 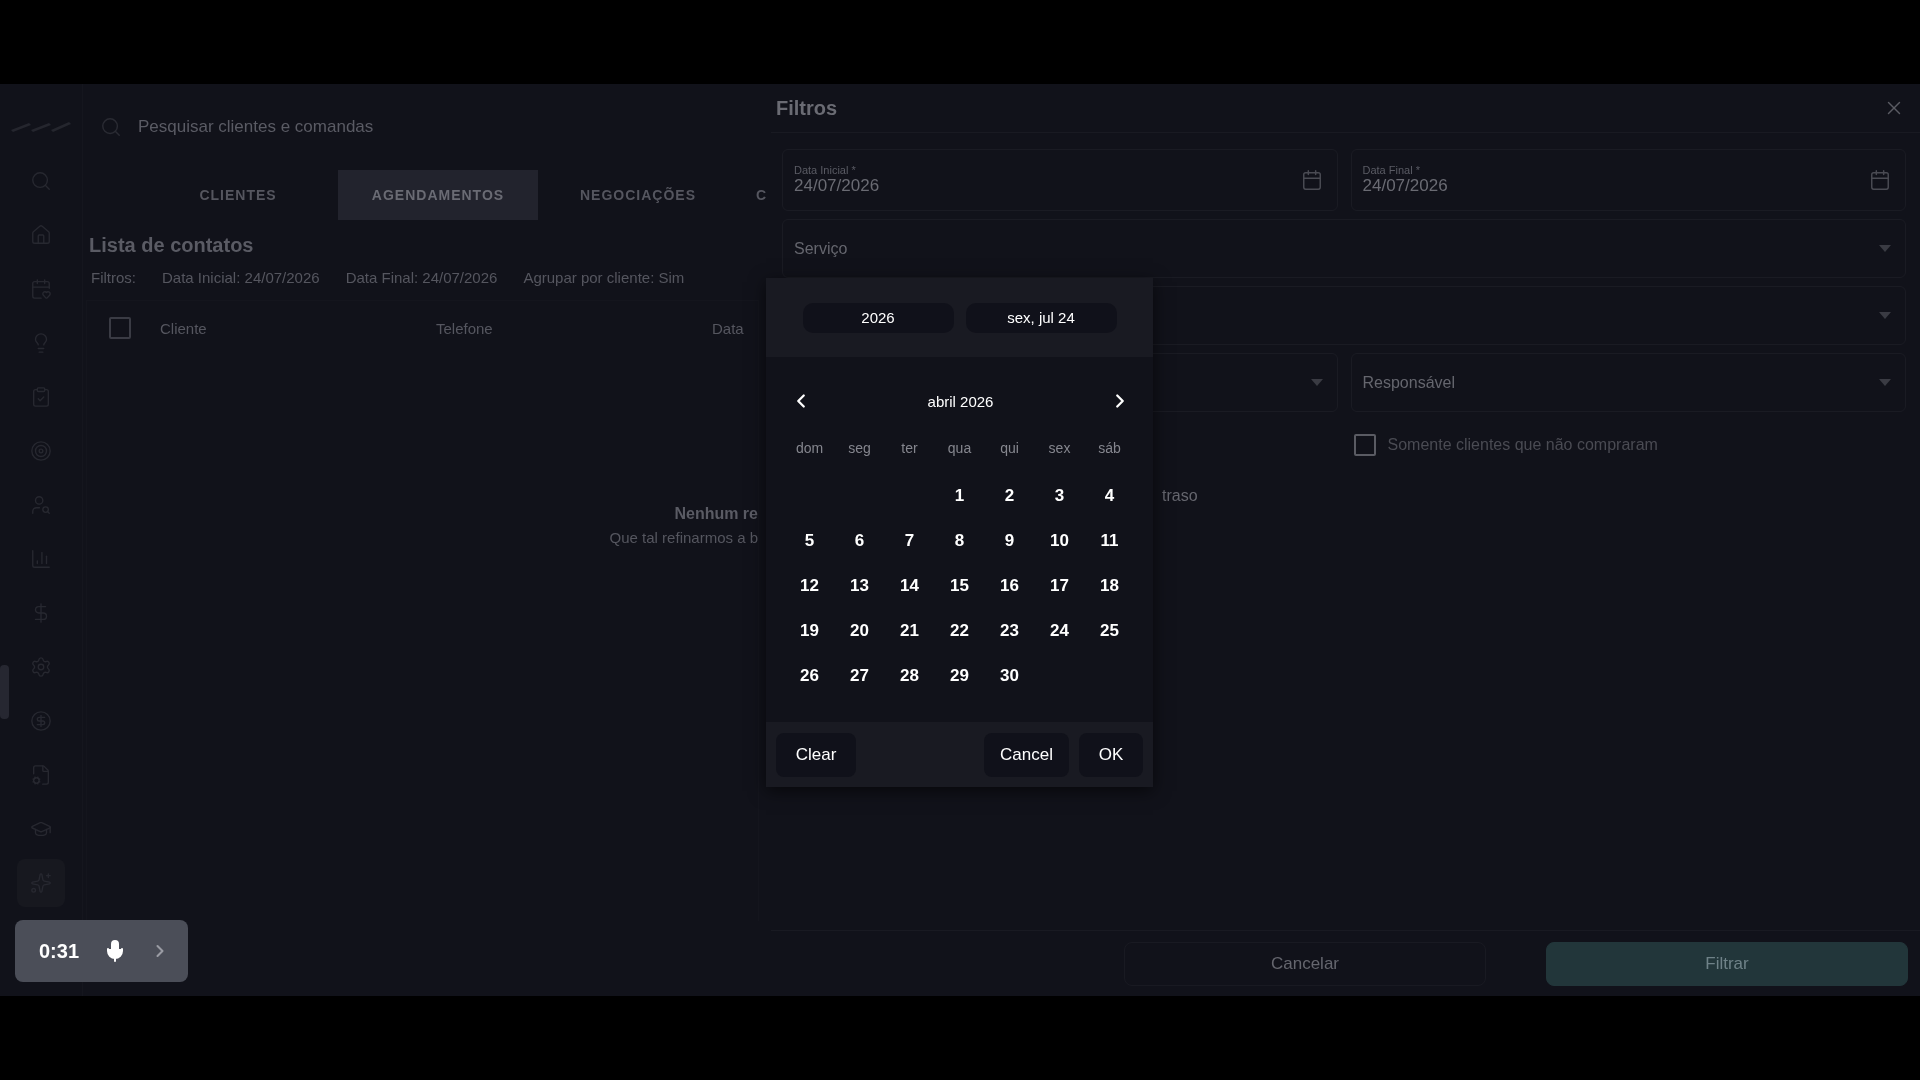 What do you see at coordinates (465, 328) in the screenshot?
I see `column-header: Telefone` at bounding box center [465, 328].